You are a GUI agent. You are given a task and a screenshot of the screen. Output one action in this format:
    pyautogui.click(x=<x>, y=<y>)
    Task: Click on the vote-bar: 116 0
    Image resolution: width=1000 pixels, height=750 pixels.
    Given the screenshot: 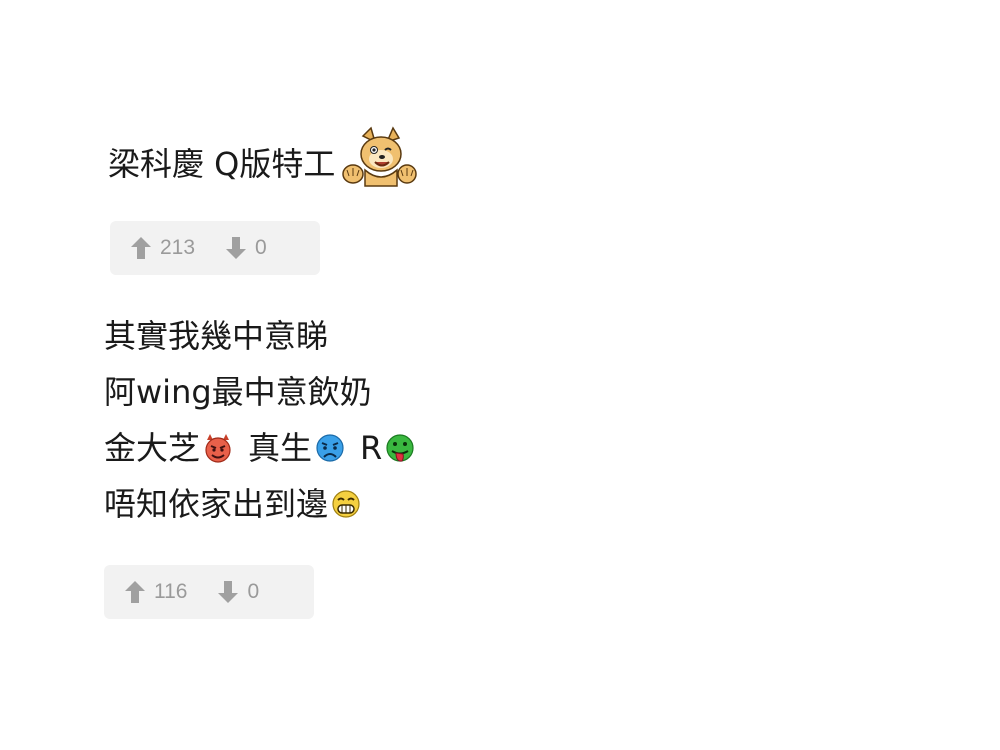 What is the action you would take?
    pyautogui.click(x=209, y=592)
    